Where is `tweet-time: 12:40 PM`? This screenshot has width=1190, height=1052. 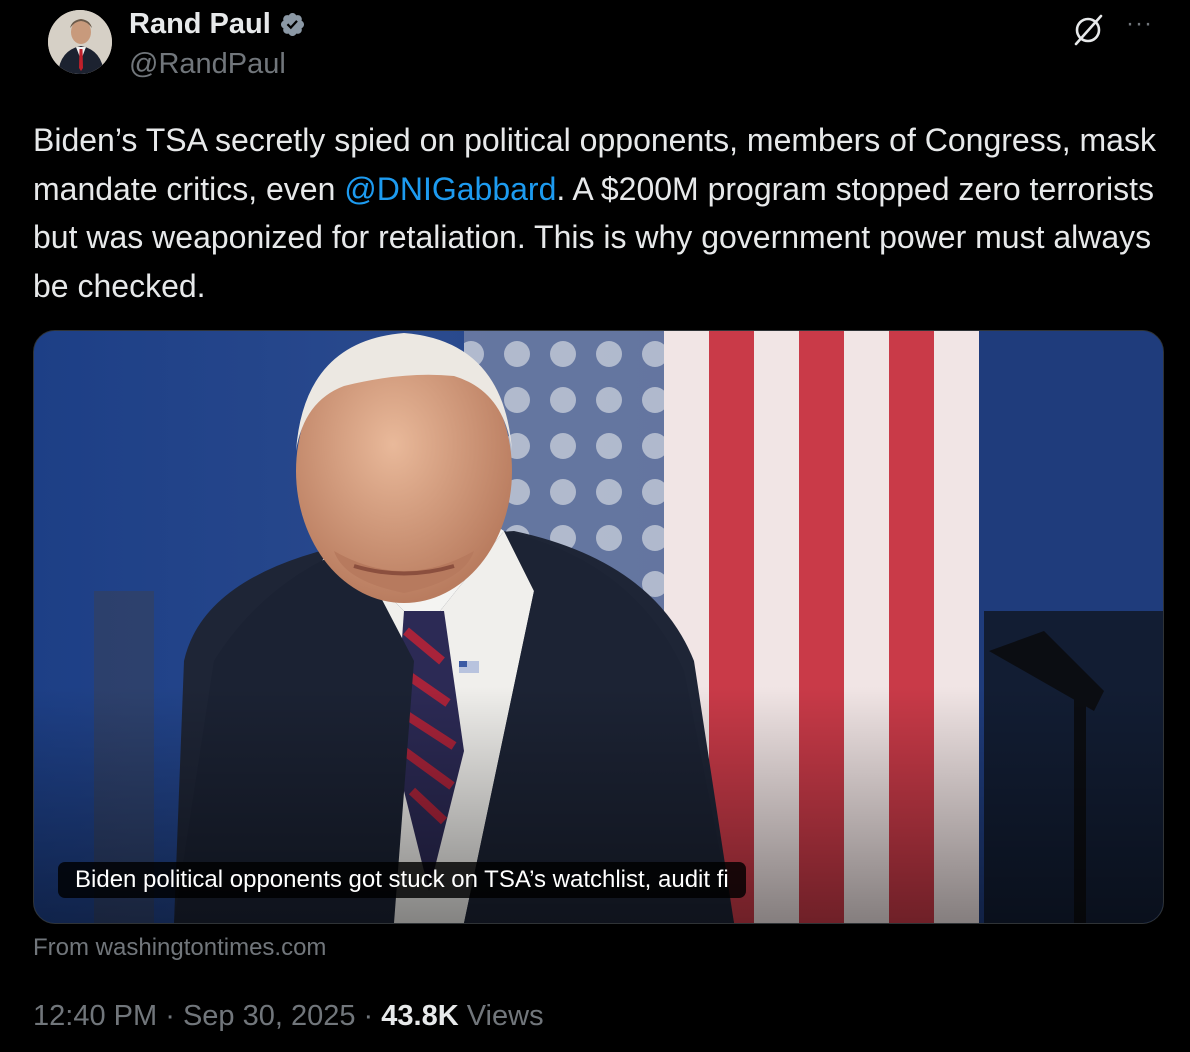 tweet-time: 12:40 PM is located at coordinates (95, 1016).